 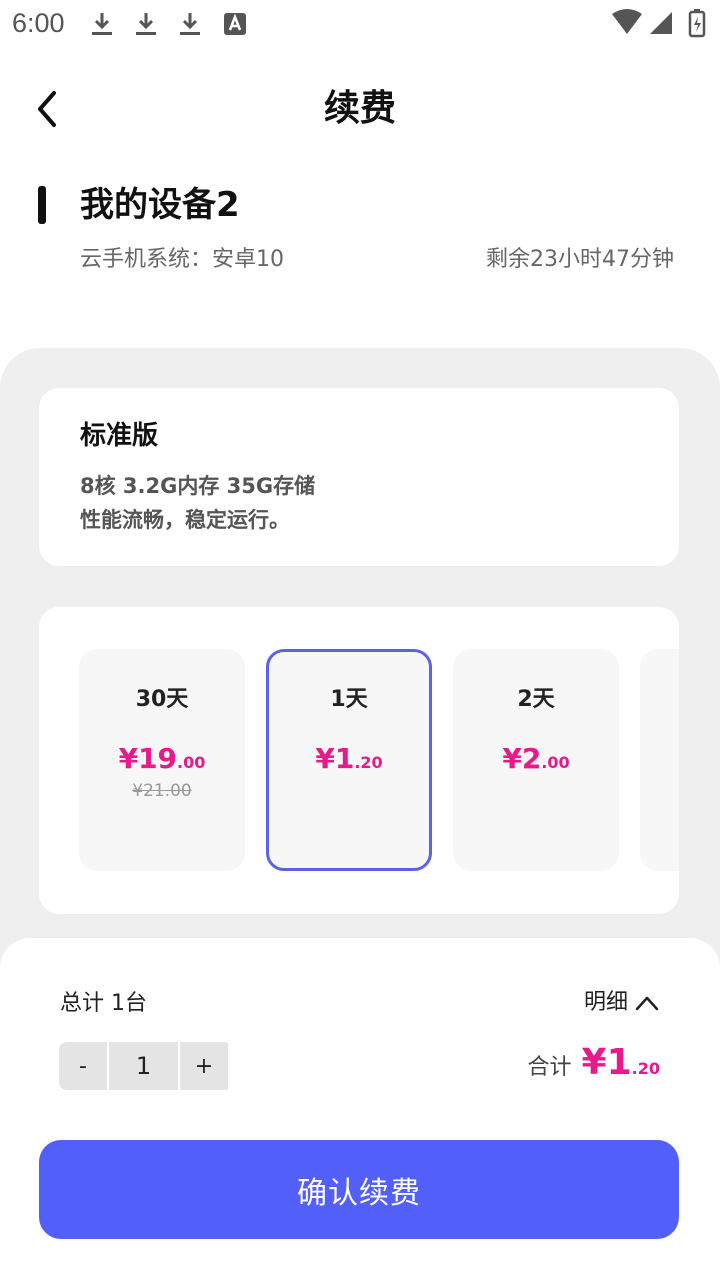 What do you see at coordinates (368, 762) in the screenshot?
I see `price-decimal: .20` at bounding box center [368, 762].